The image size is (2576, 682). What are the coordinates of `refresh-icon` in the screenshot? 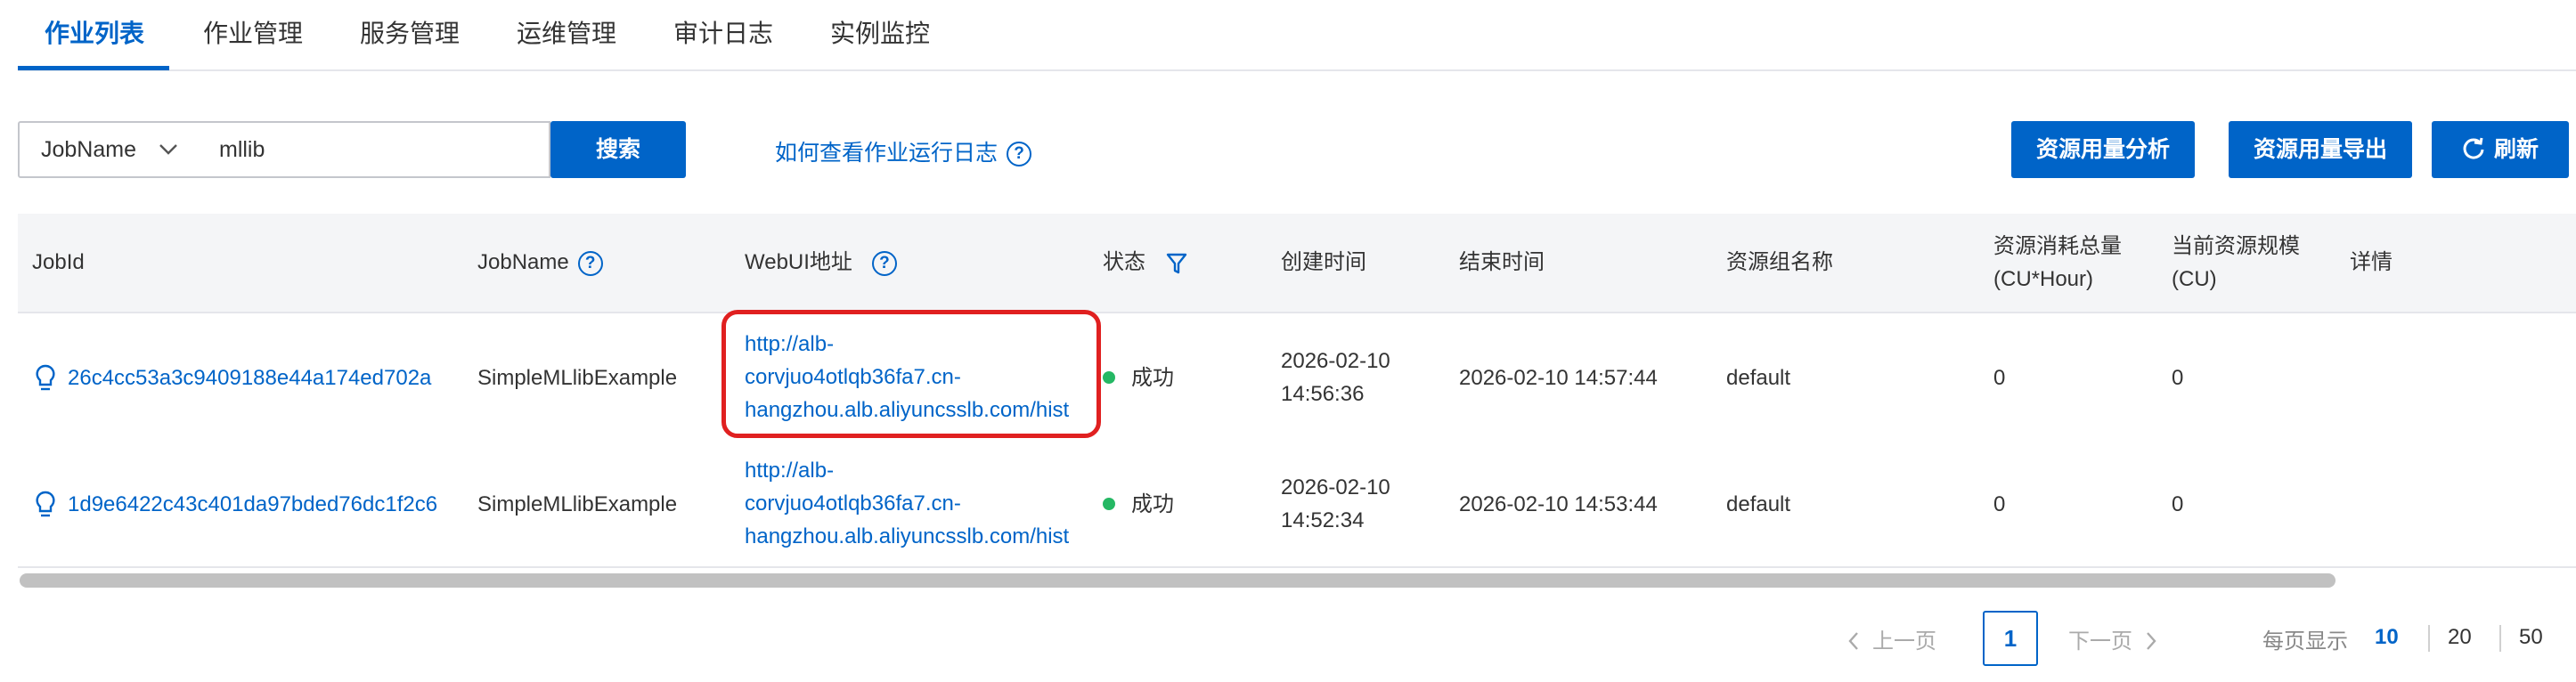 It's located at (2473, 148).